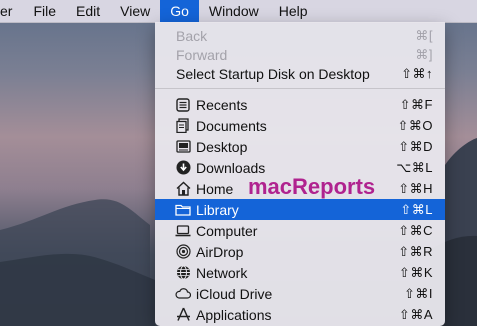  What do you see at coordinates (300, 35) in the screenshot?
I see `menu-item-back: Back ⌘[` at bounding box center [300, 35].